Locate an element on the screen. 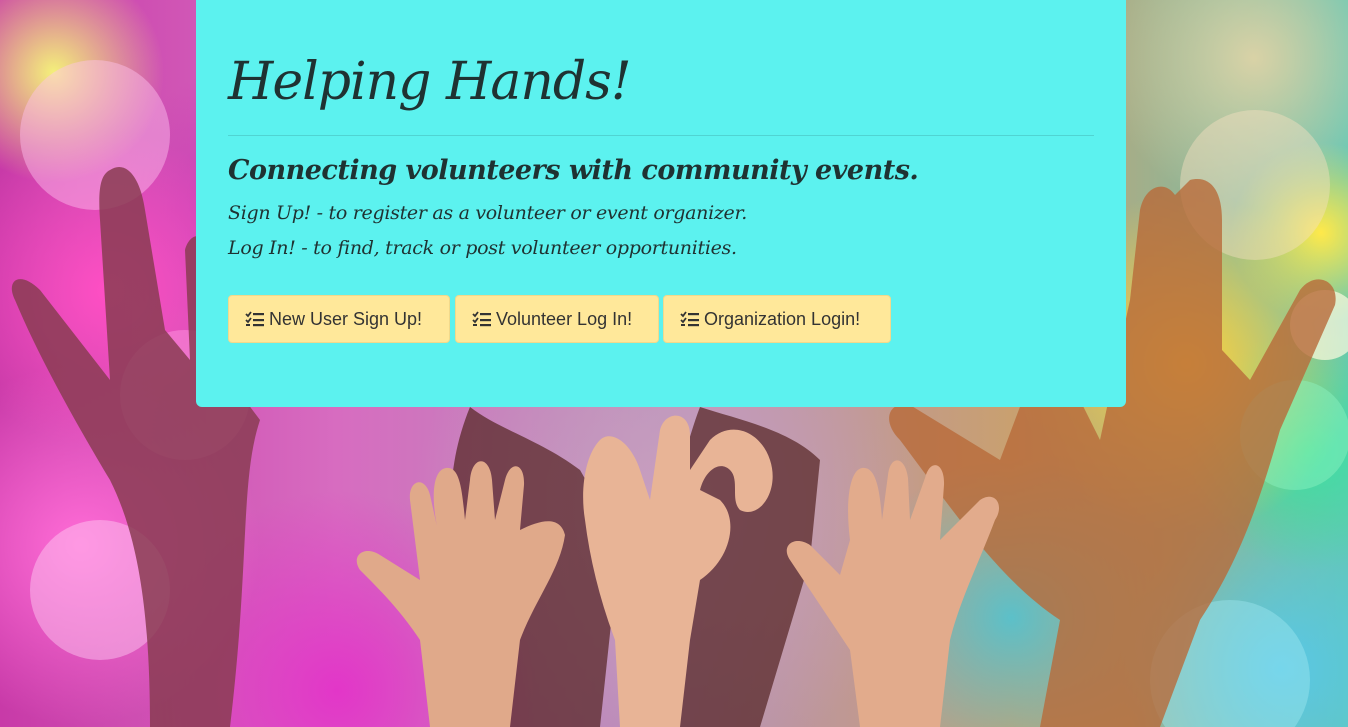  volunteer-login-button: Volunteer Log In! is located at coordinates (557, 319).